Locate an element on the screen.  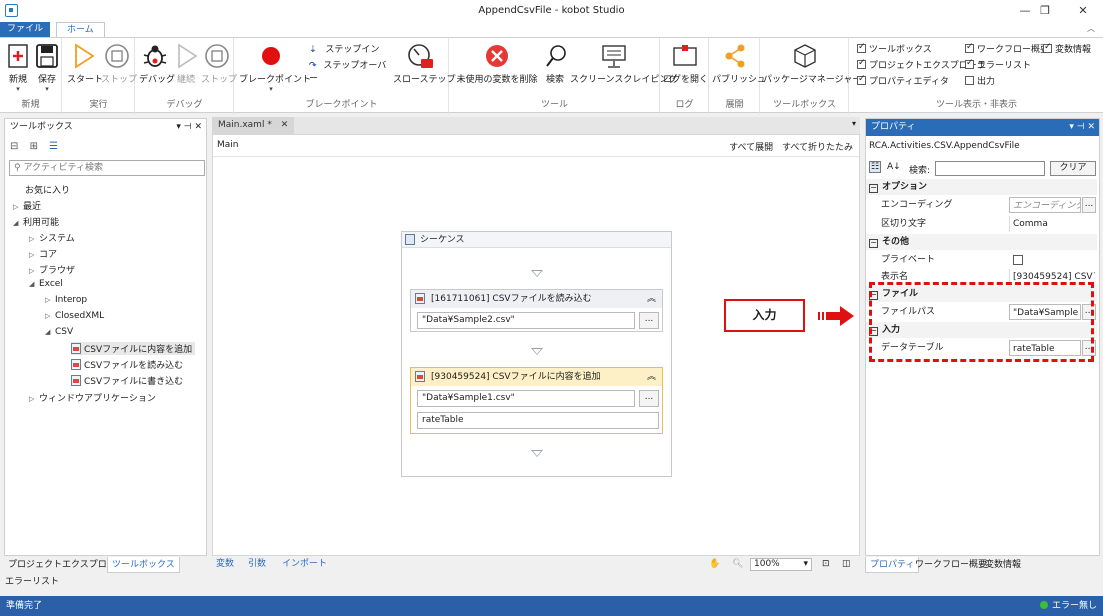
encoding-input: エンコーディング is located at coordinates (1045, 205).